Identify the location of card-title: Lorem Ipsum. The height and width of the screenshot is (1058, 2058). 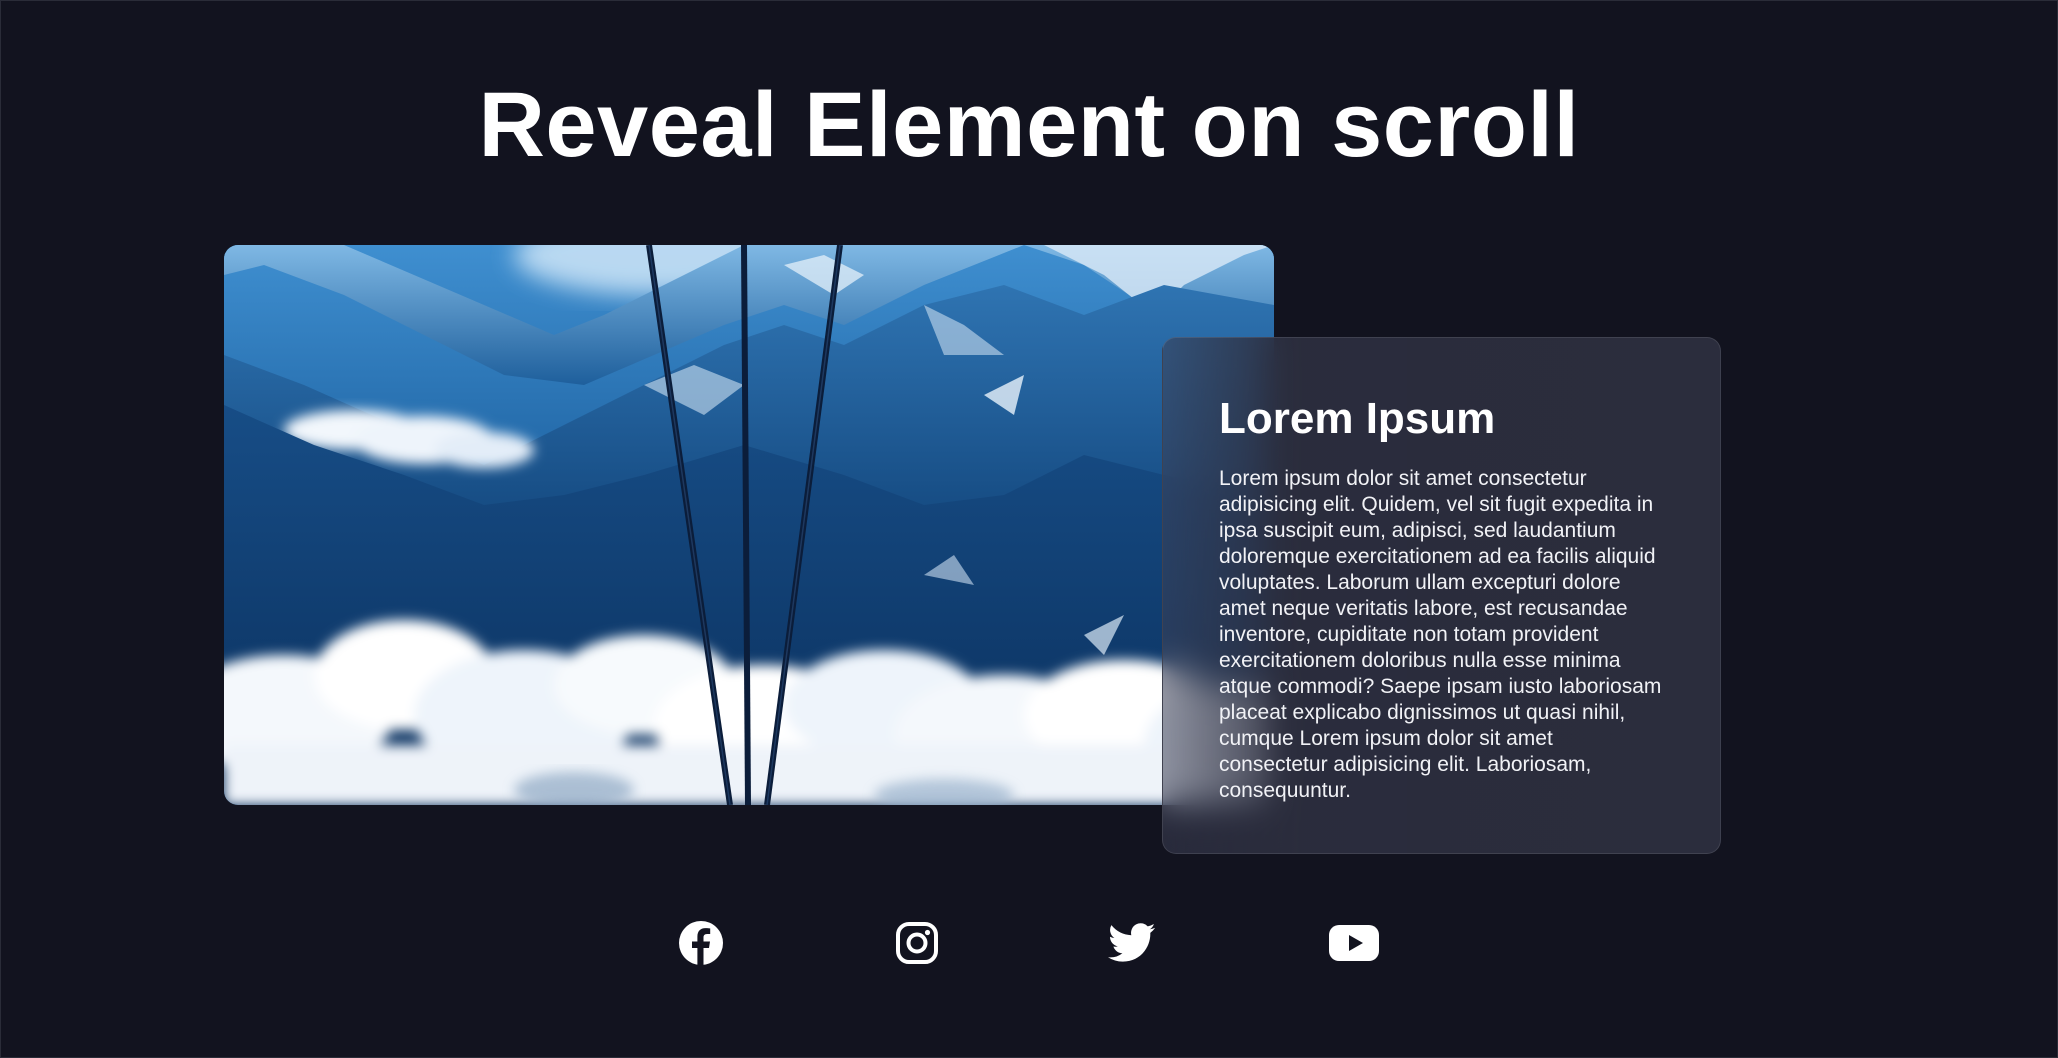
(1357, 418).